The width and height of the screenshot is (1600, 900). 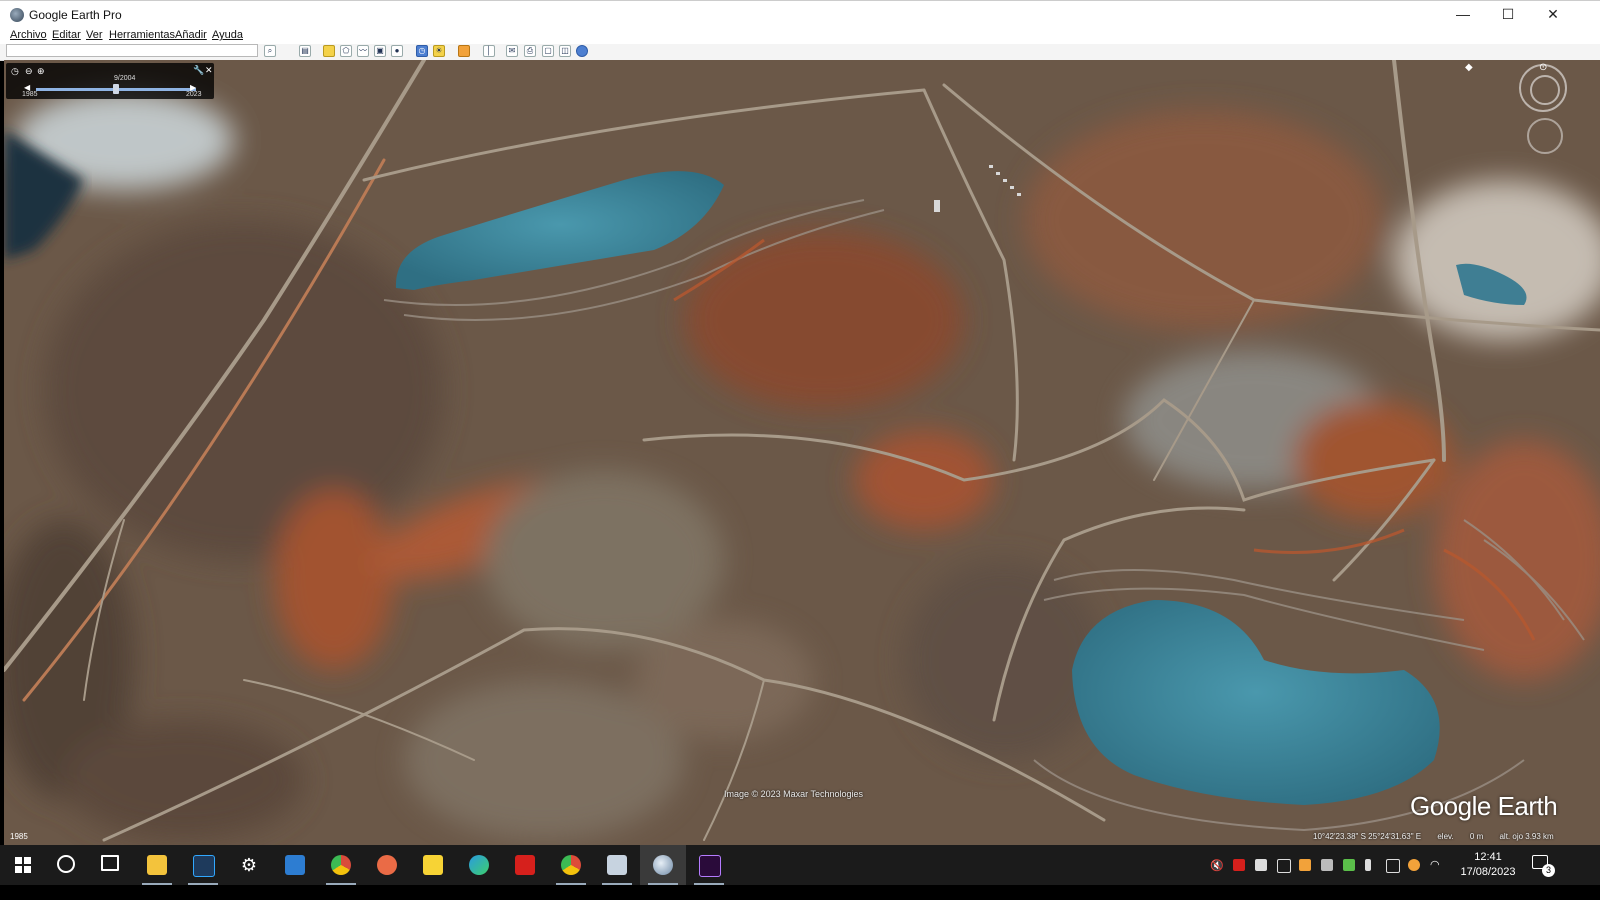 What do you see at coordinates (270, 51) in the screenshot?
I see `search-icon: ⌕` at bounding box center [270, 51].